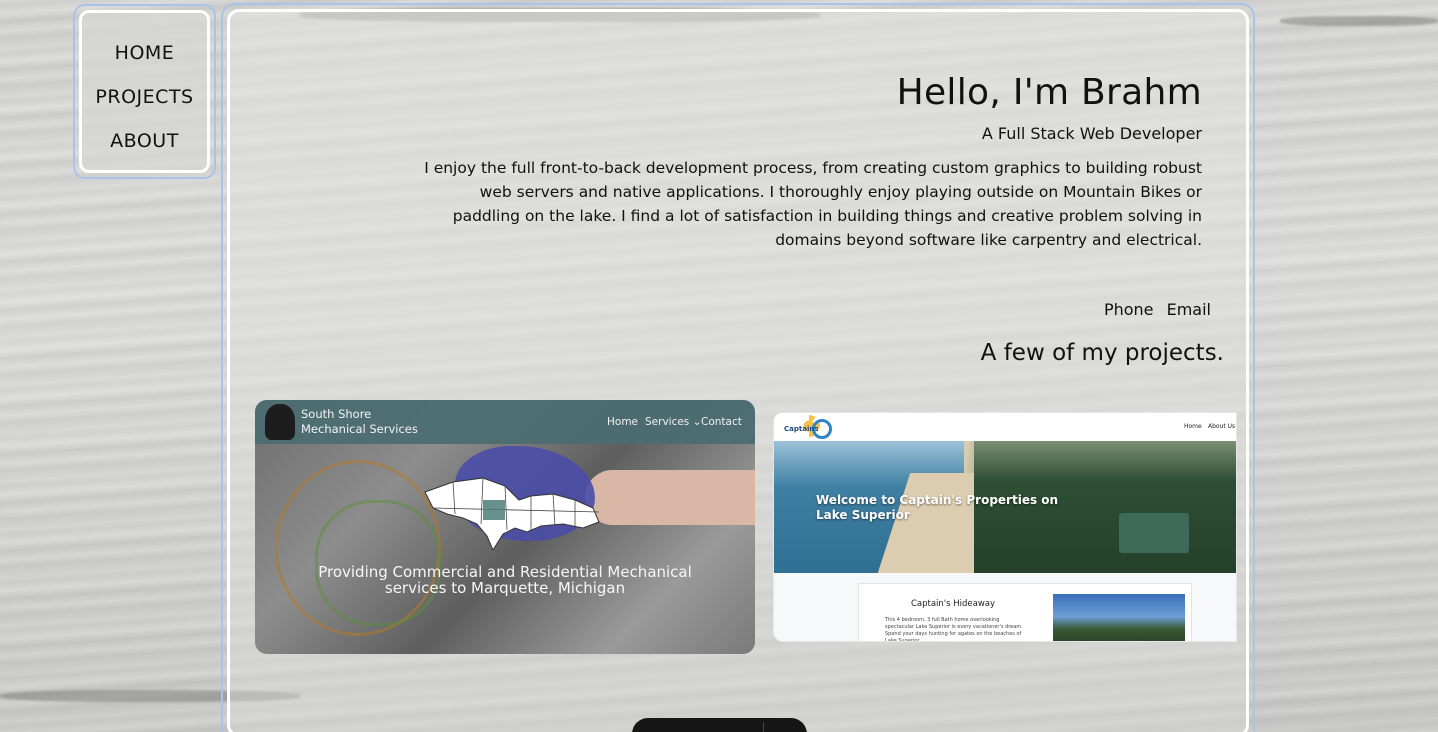  What do you see at coordinates (359, 429) in the screenshot?
I see `brand-line: Mechanical Services` at bounding box center [359, 429].